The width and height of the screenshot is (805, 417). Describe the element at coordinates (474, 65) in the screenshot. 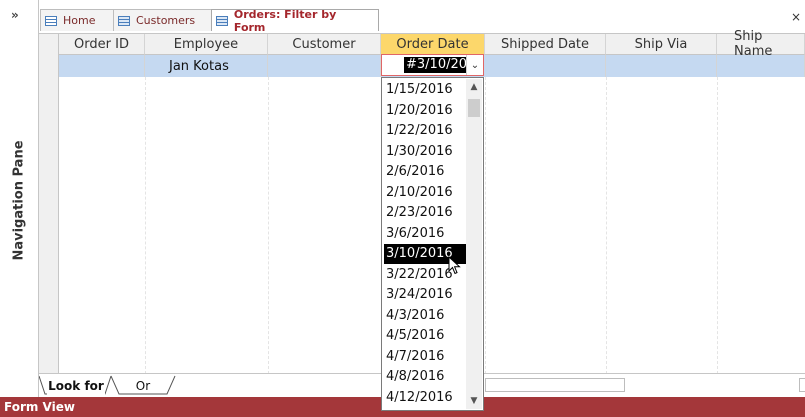

I see `chevron-down-icon: ⌄` at that location.